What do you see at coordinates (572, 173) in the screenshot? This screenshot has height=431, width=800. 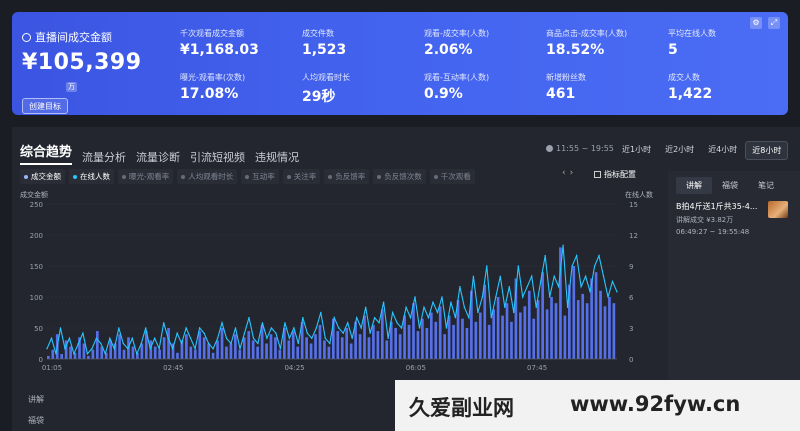 I see `chevron-right-icon: ›` at bounding box center [572, 173].